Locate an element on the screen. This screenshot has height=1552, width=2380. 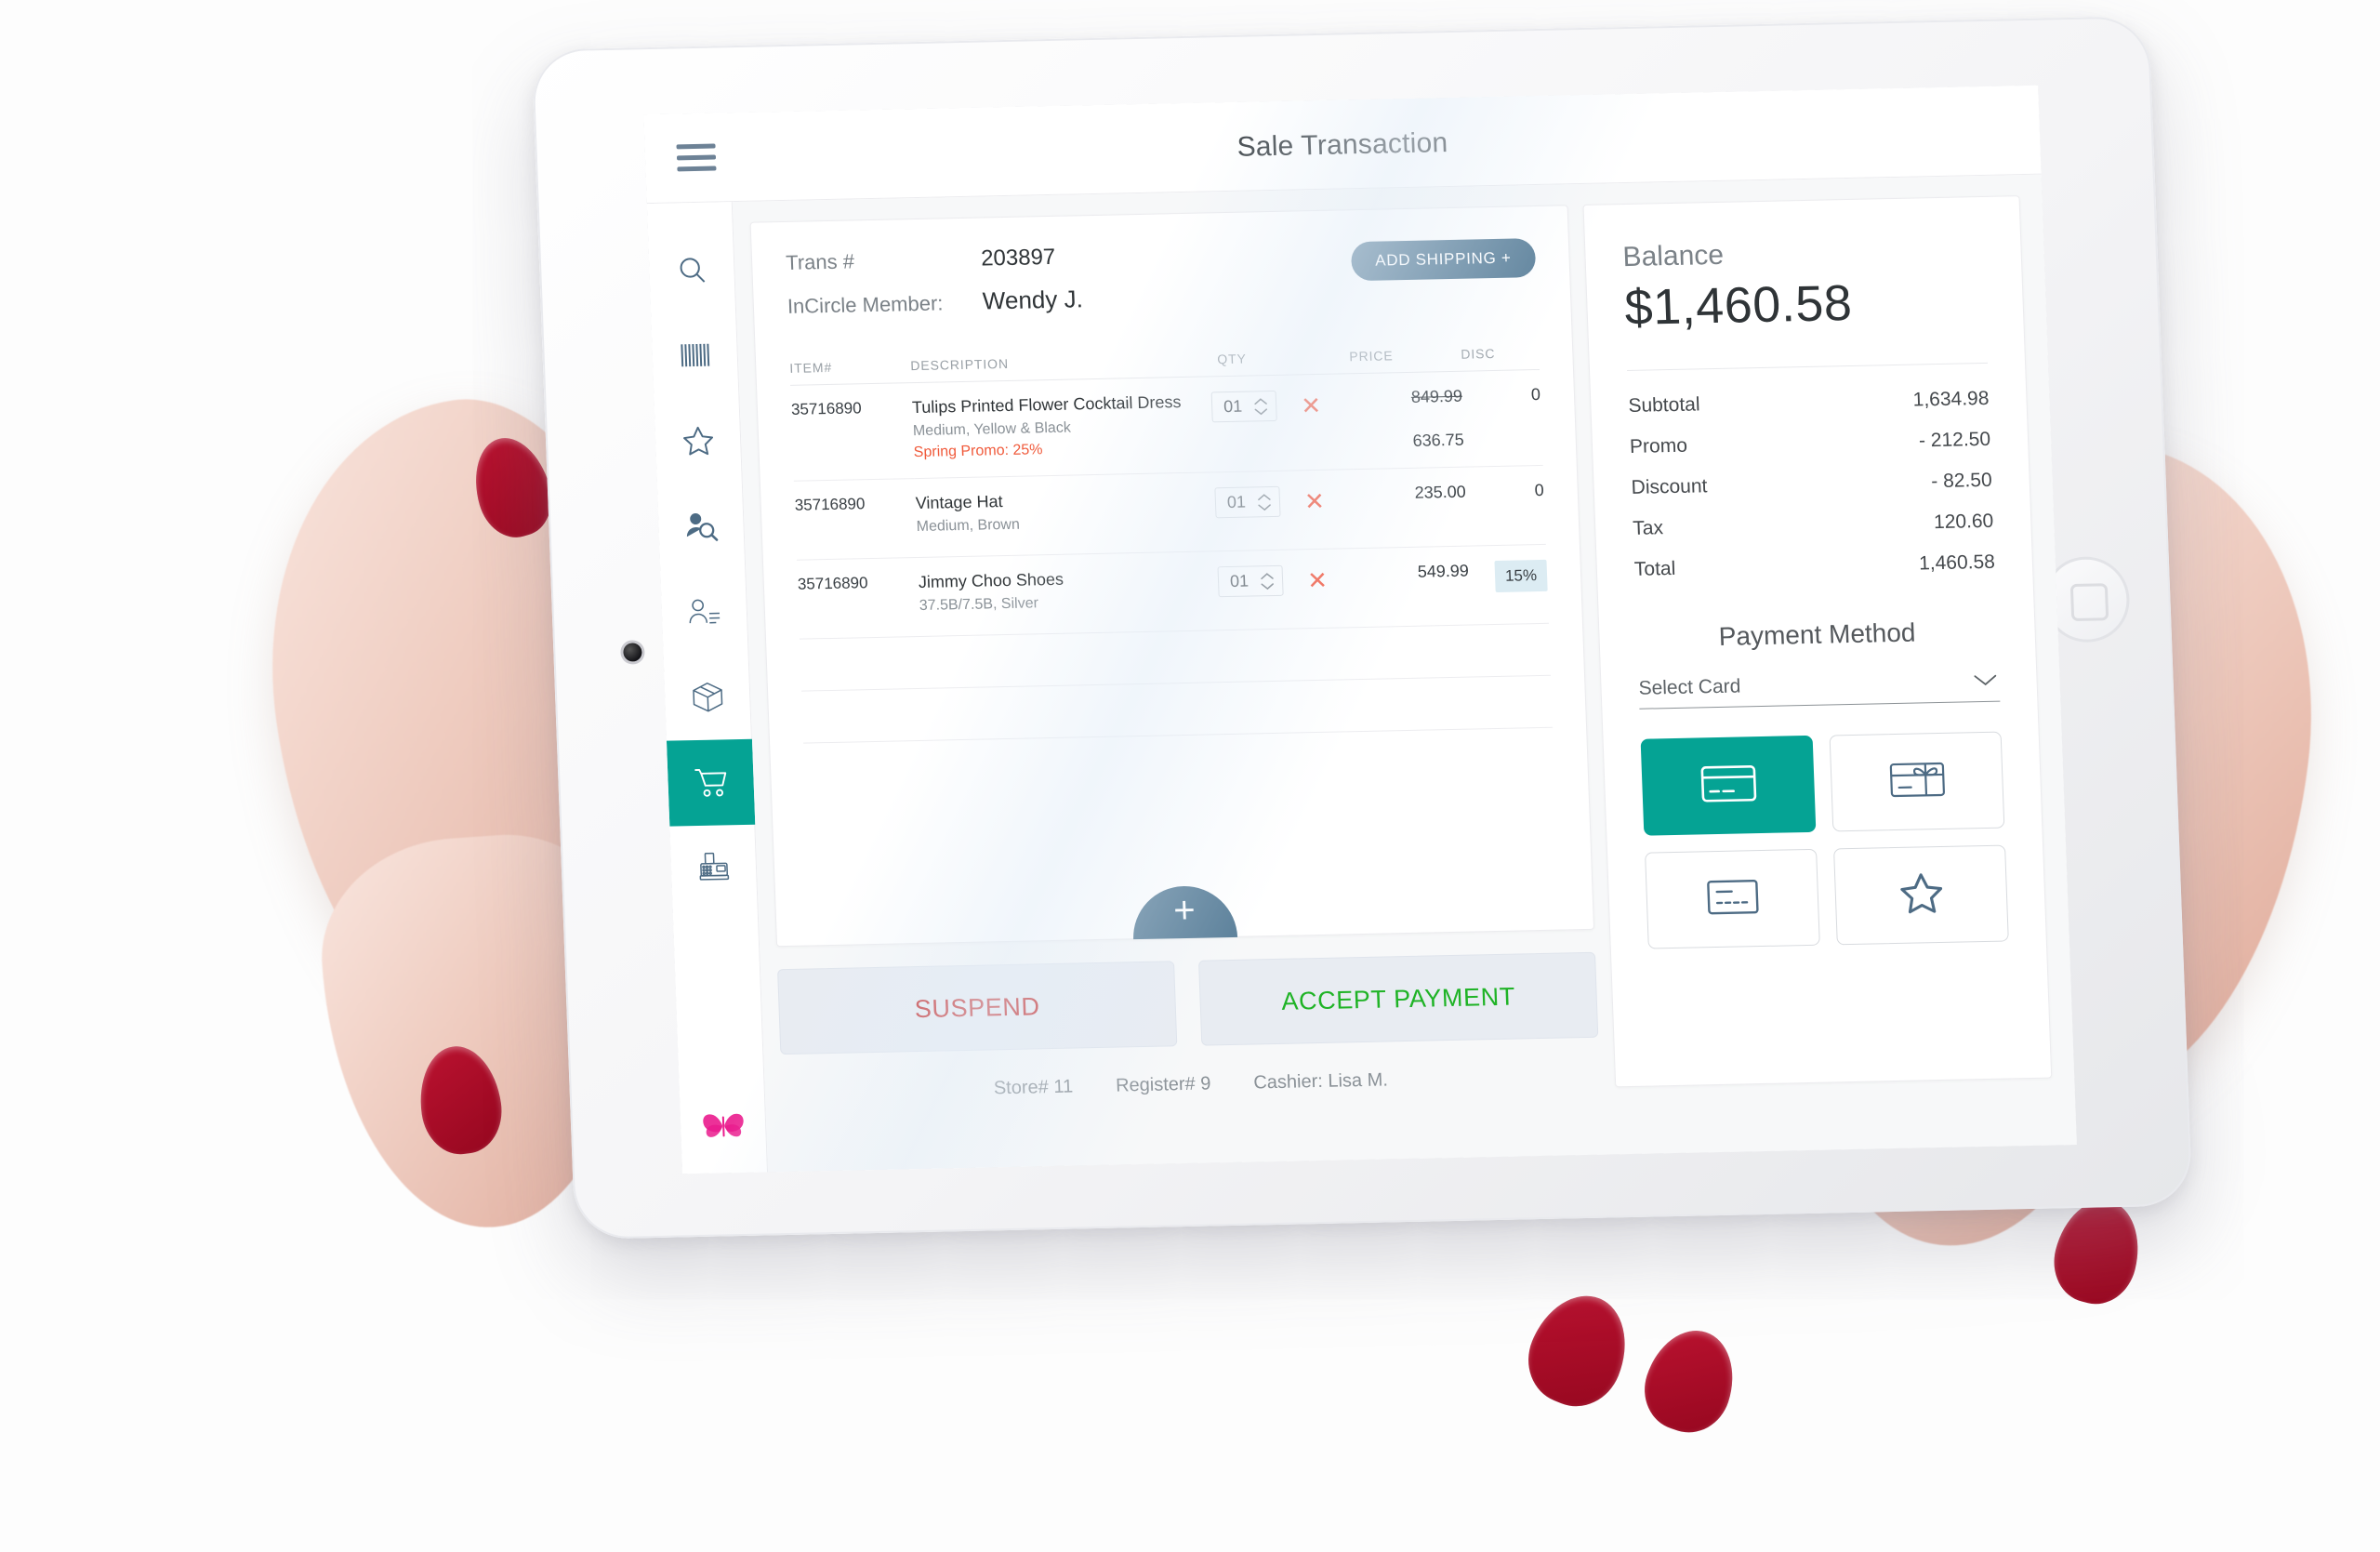
payment-method-title: Payment Method is located at coordinates (1817, 634).